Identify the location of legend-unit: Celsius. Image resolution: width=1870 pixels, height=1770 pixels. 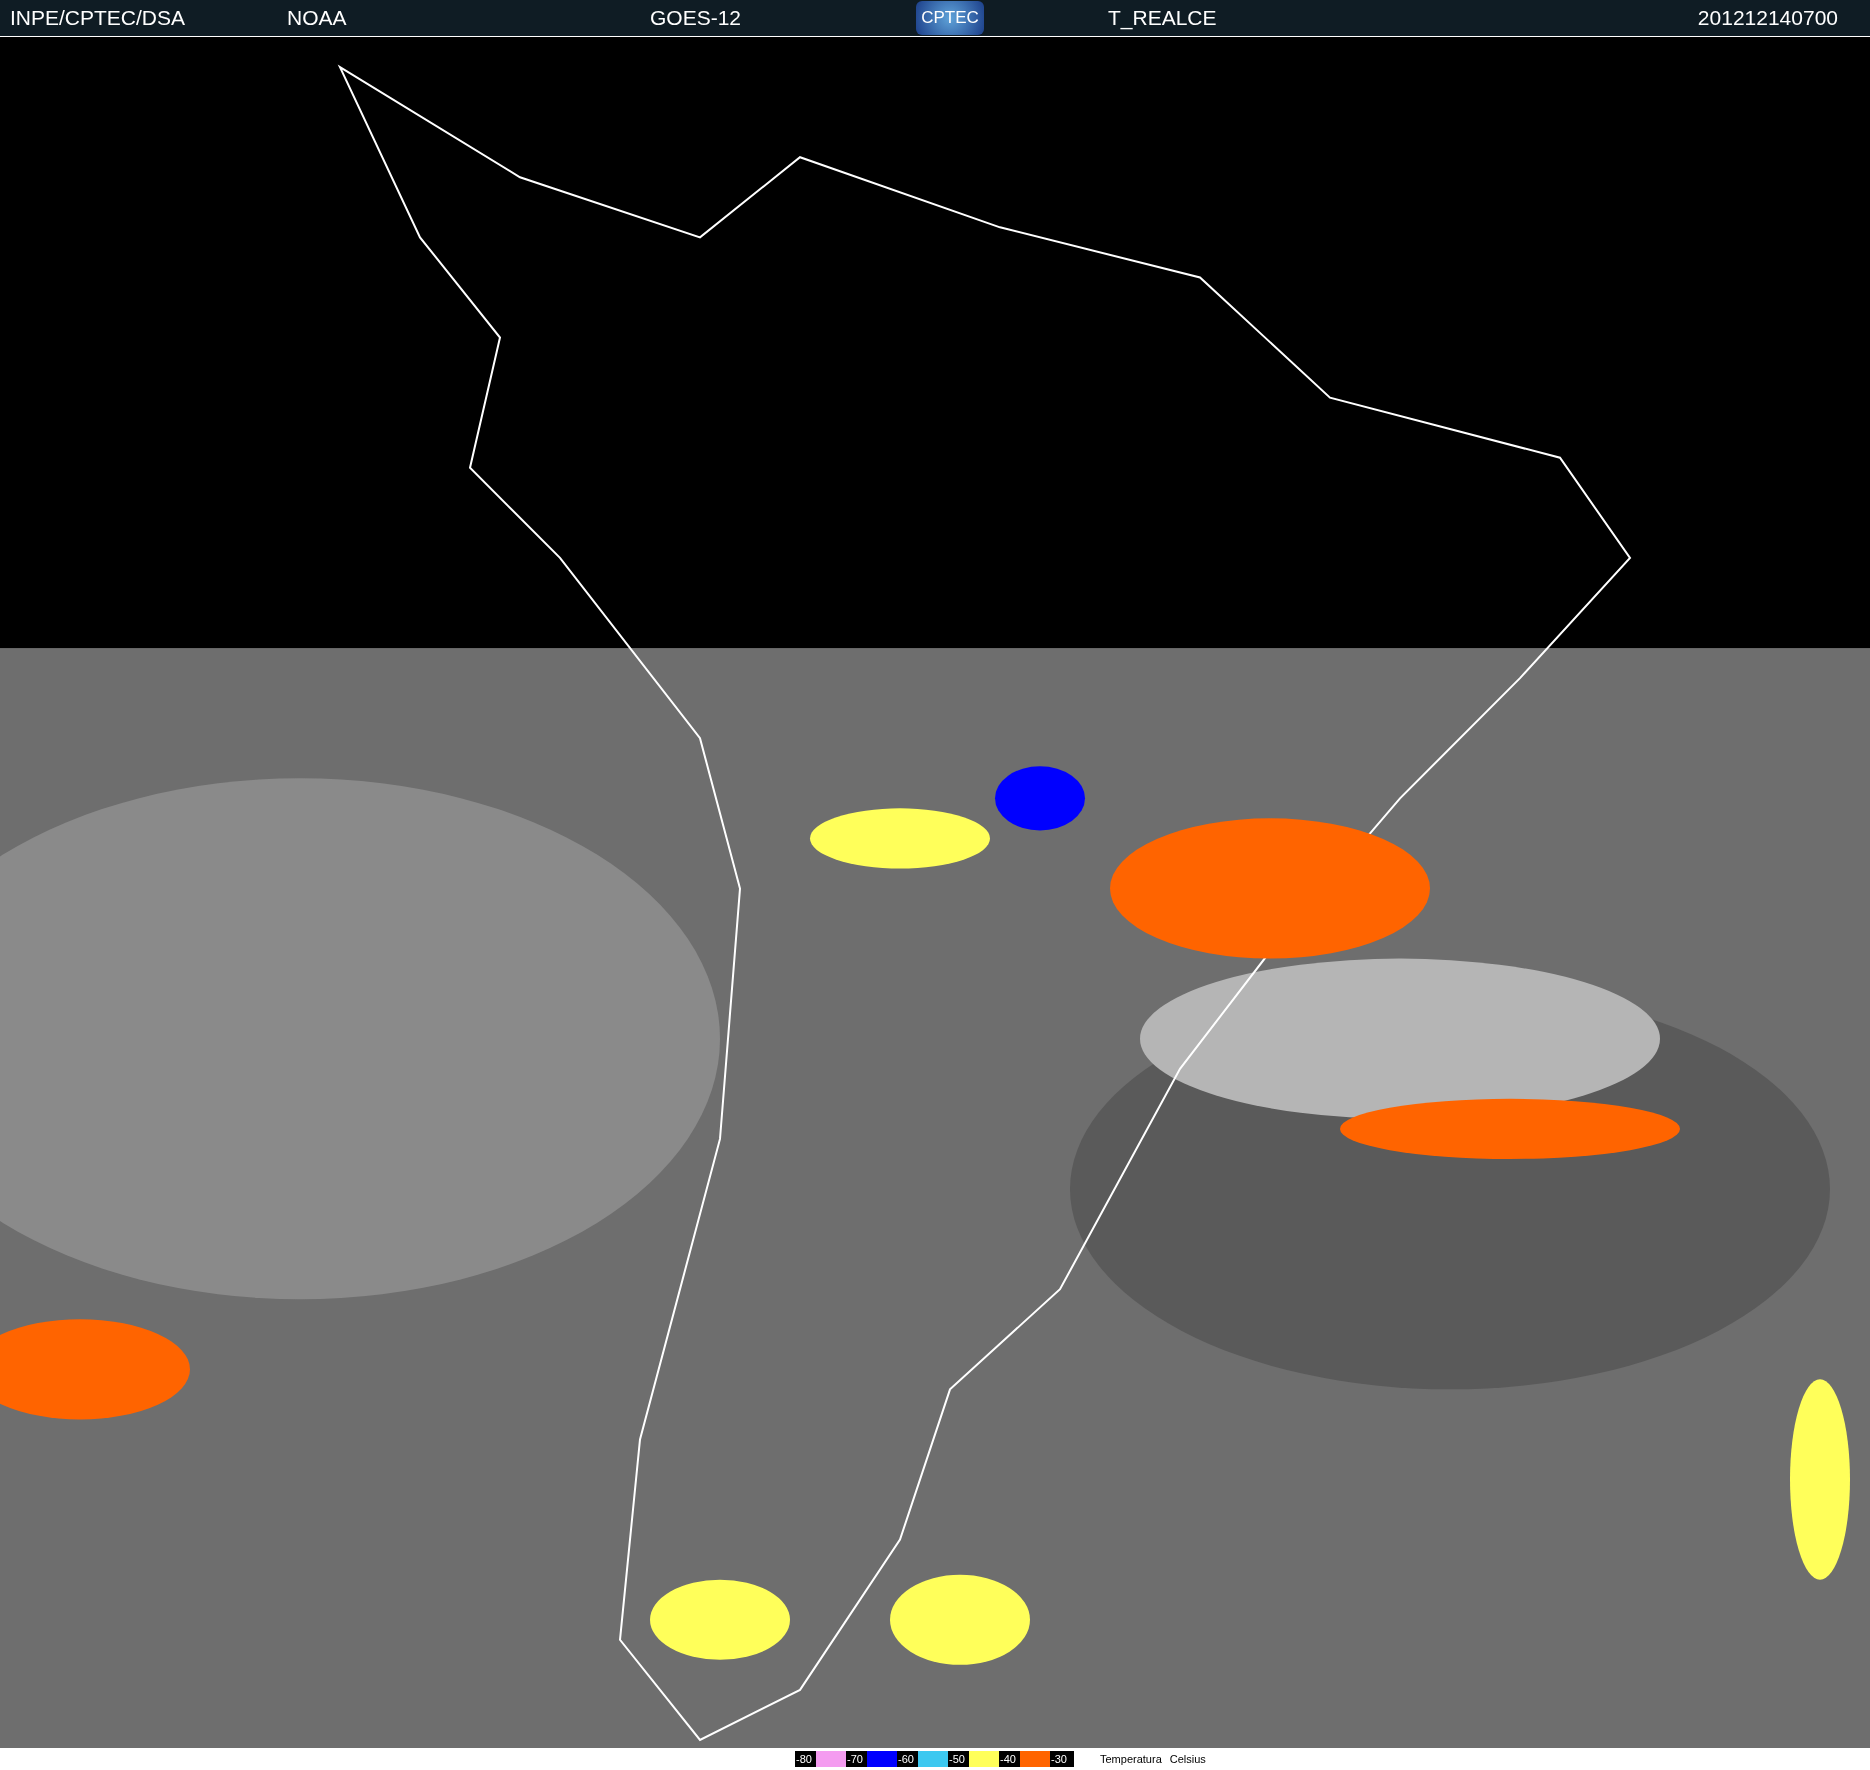
(1187, 1759).